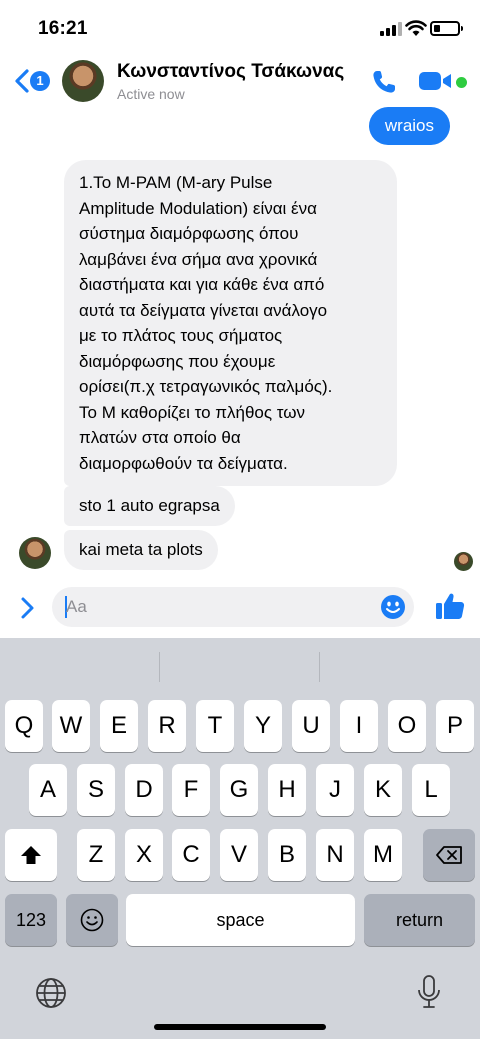  Describe the element at coordinates (287, 855) in the screenshot. I see `key-b: B` at that location.